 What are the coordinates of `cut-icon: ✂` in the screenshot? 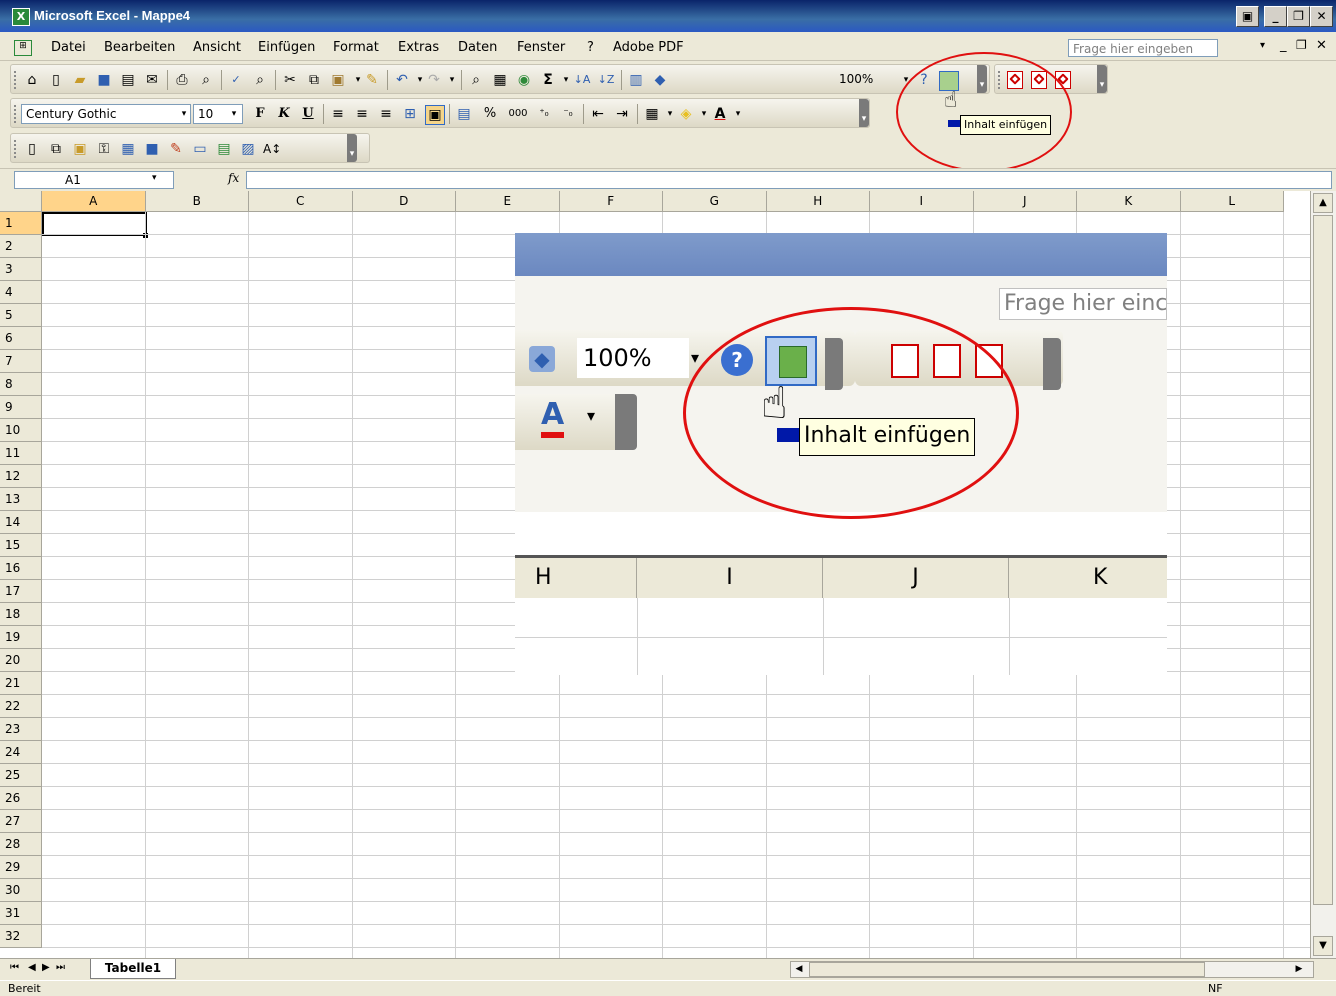 It's located at (290, 80).